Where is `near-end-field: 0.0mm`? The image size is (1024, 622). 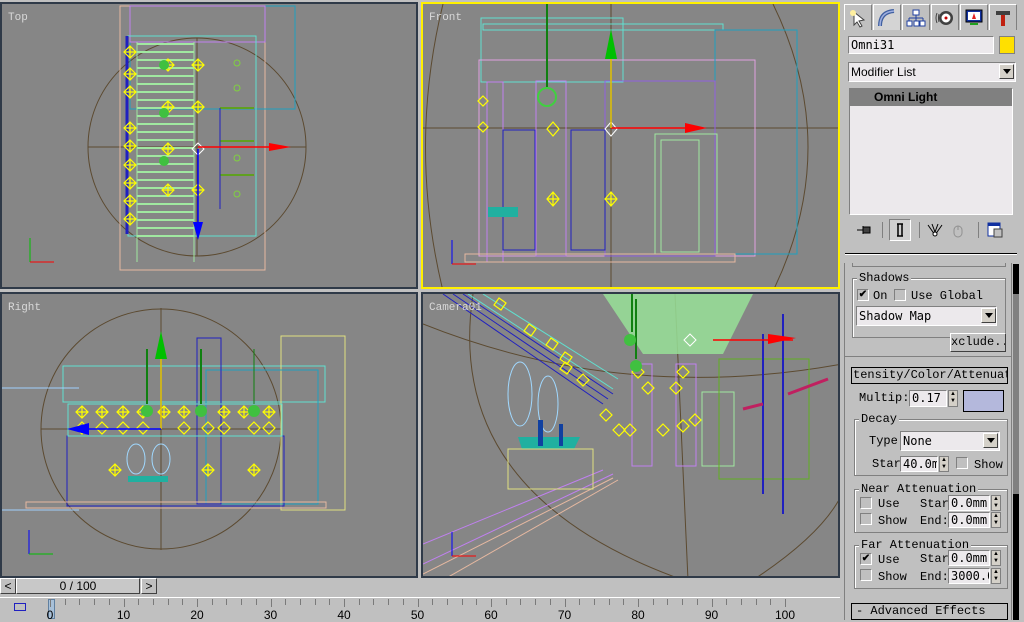 near-end-field: 0.0mm is located at coordinates (969, 520).